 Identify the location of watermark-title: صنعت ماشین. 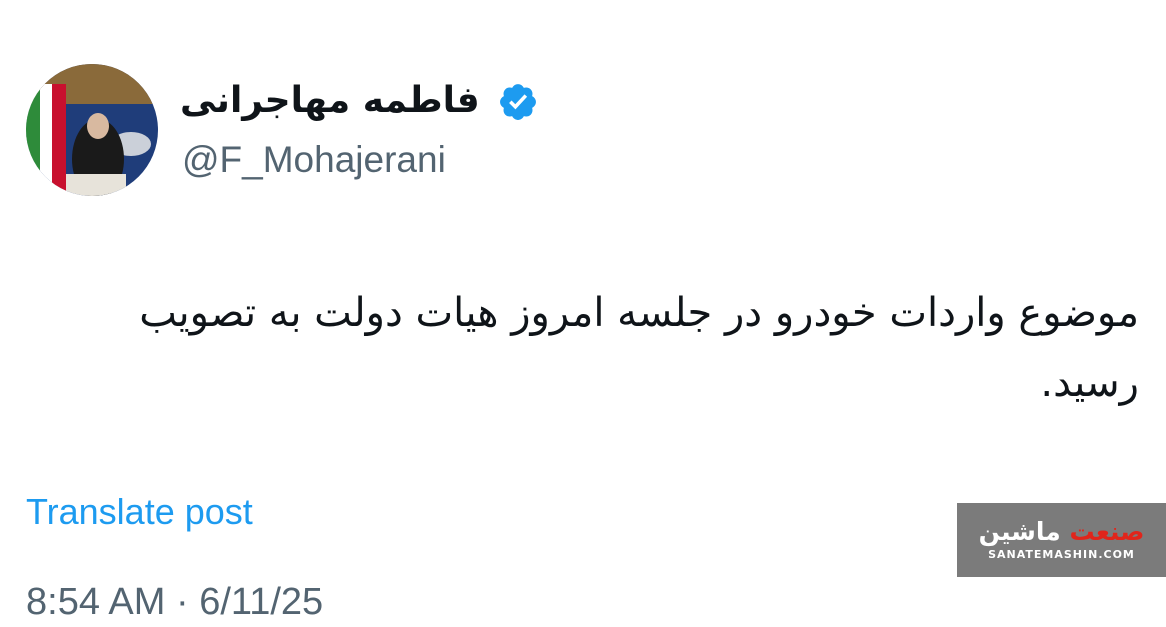
(1061, 532).